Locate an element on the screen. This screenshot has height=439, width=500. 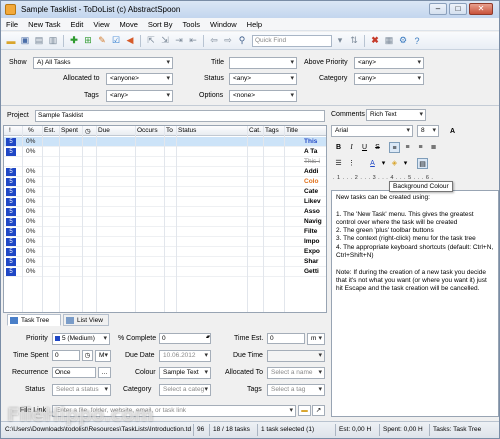
time-spent-unit-combo: M is located at coordinates (103, 356).